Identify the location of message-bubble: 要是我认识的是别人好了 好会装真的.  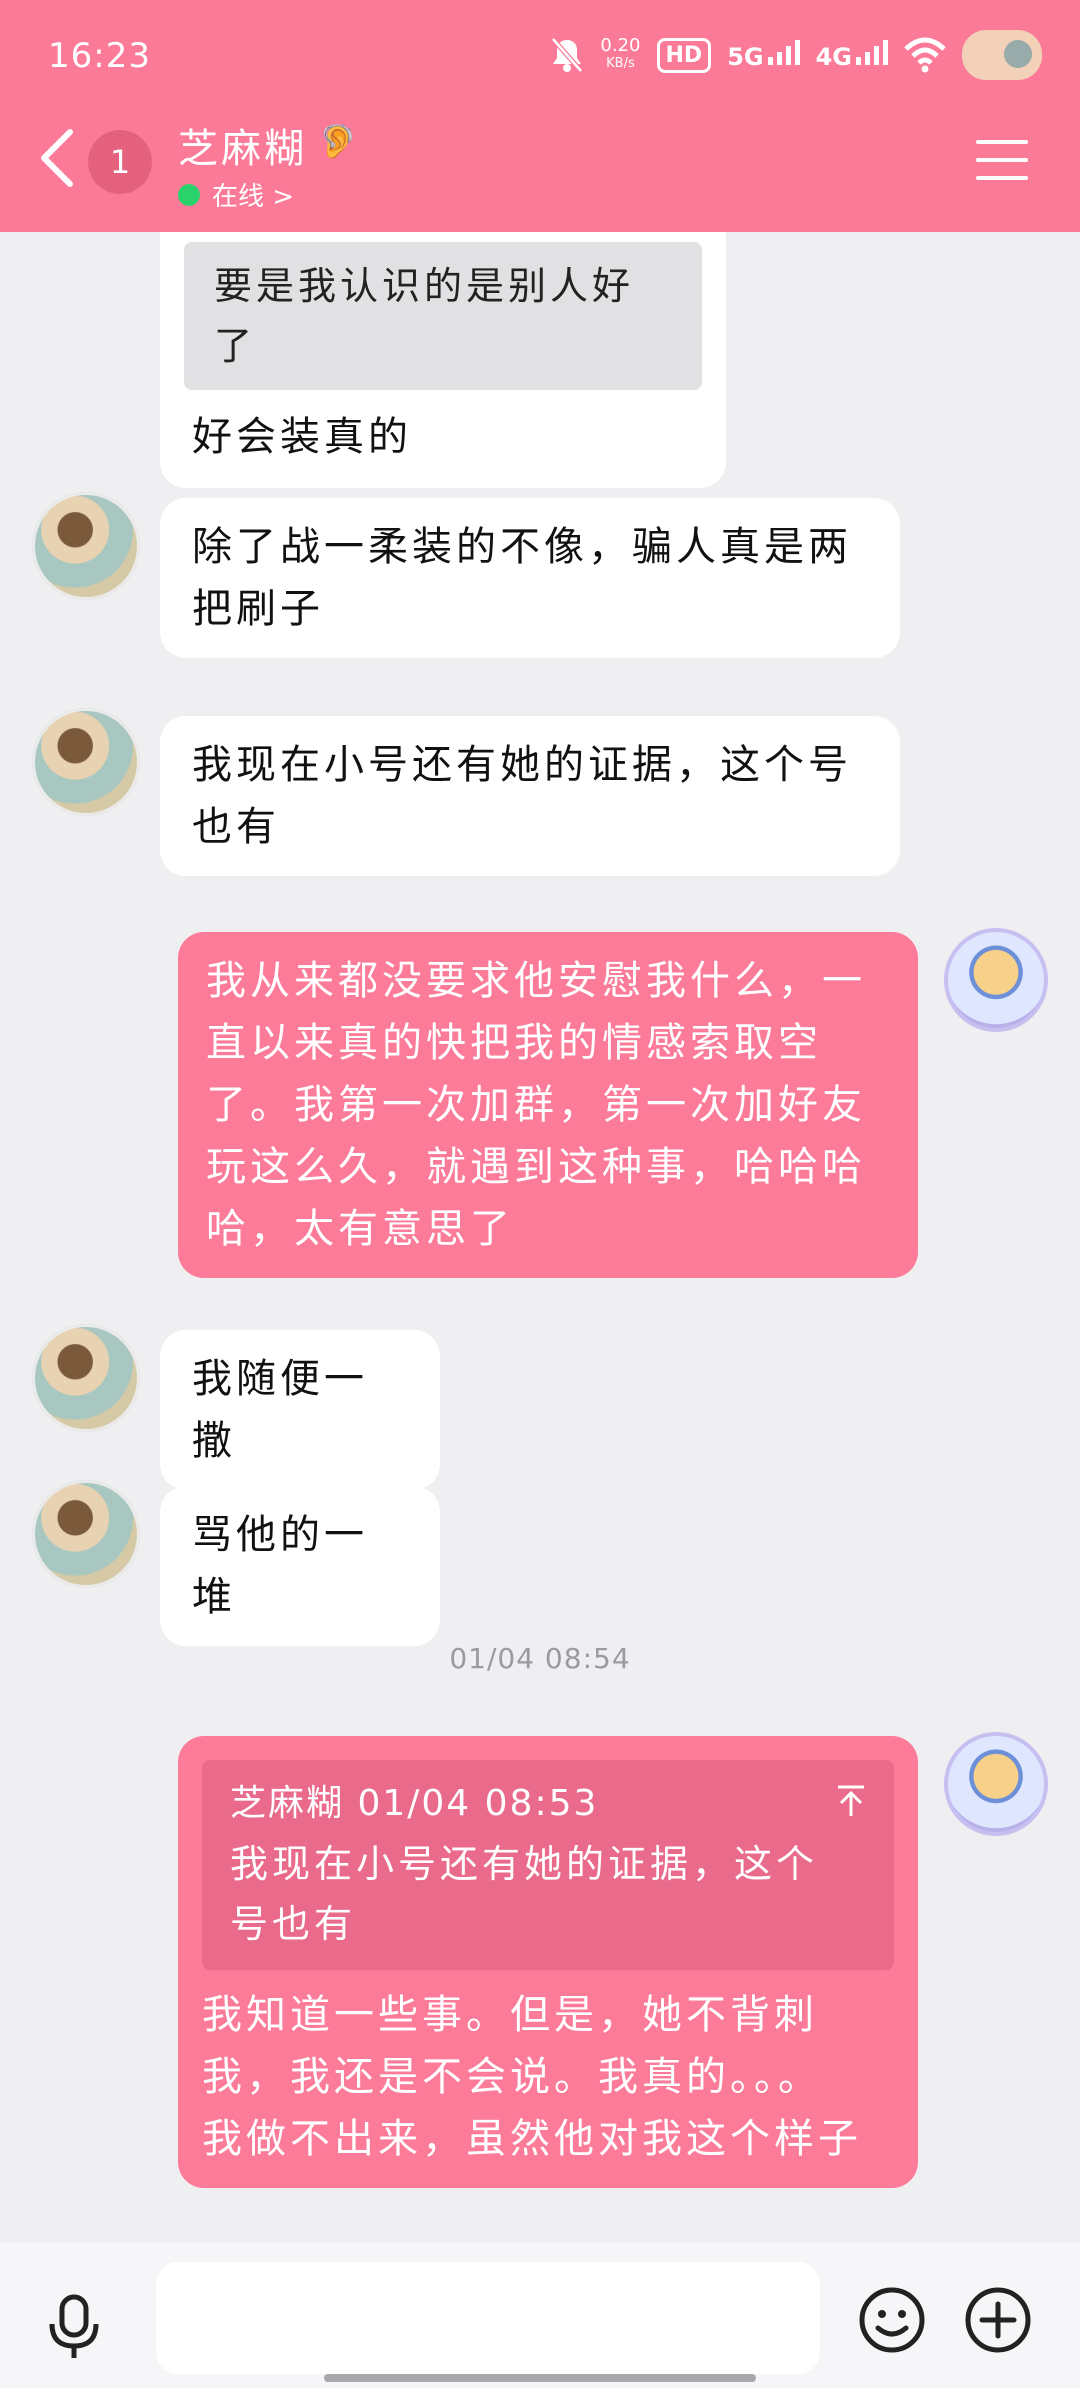
(443, 360).